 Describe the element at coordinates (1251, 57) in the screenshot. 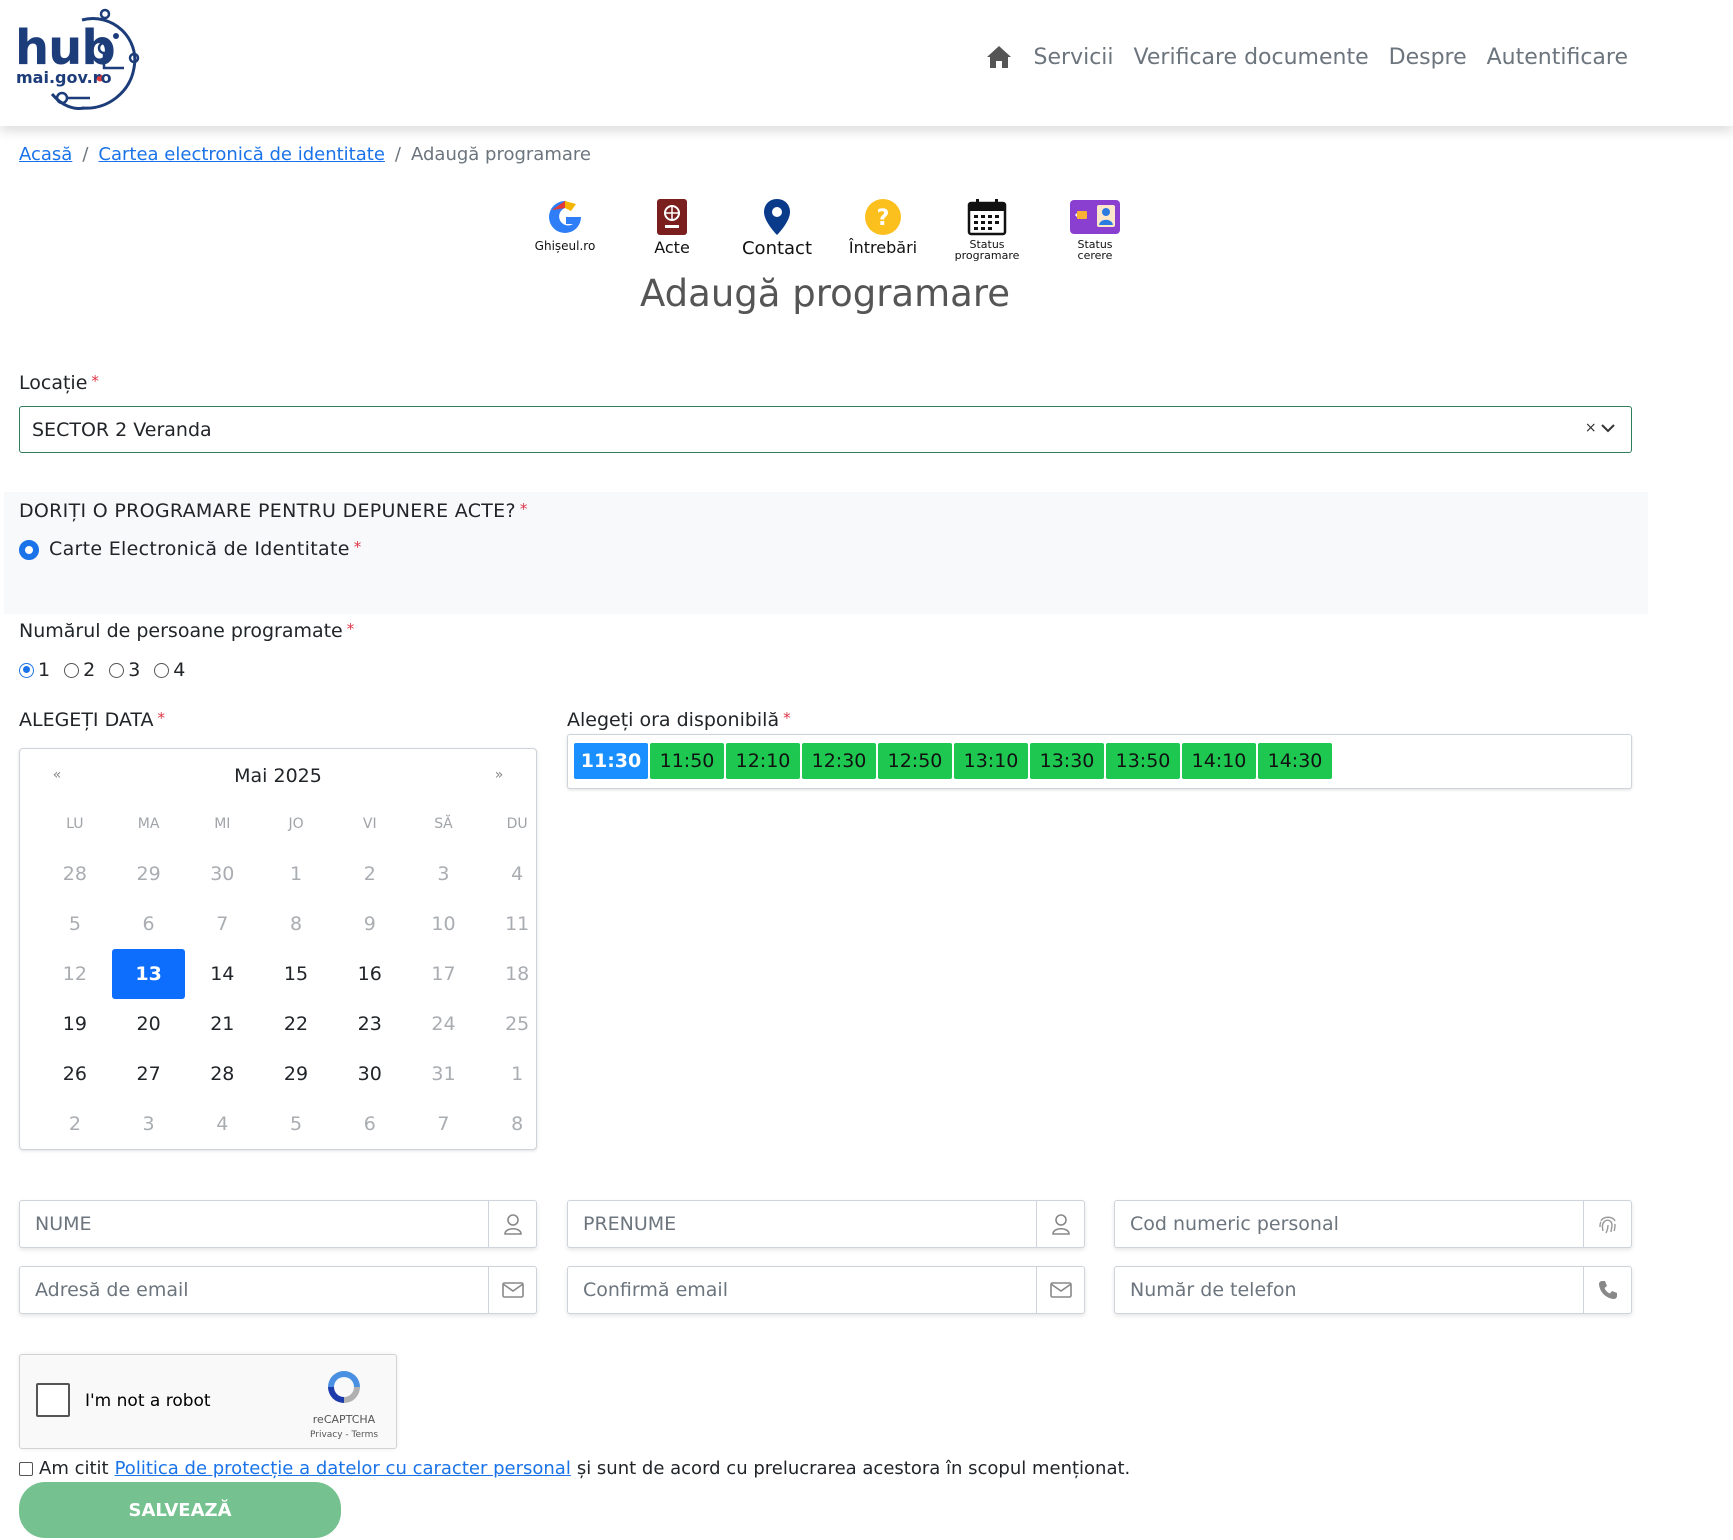

I see `nav-verificare-documente: Verificare documente` at that location.